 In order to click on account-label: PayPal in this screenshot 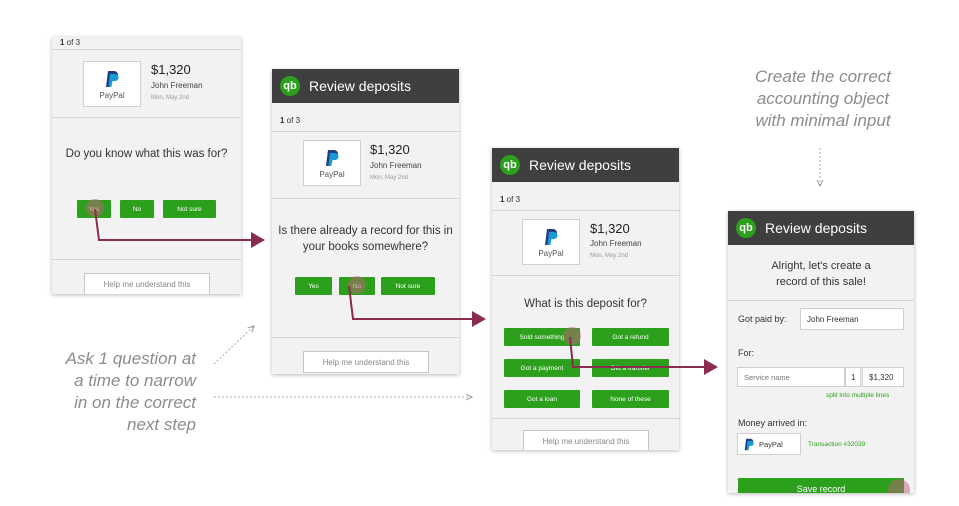, I will do `click(771, 444)`.